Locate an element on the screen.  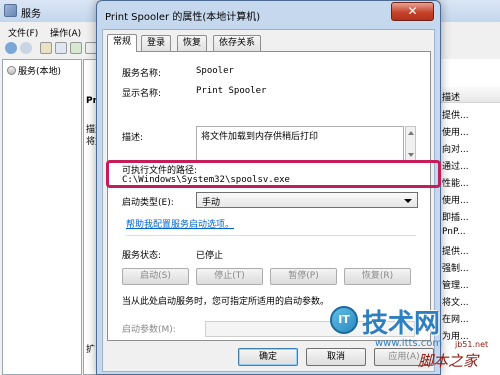
cancel-button: 取消 is located at coordinates (336, 357).